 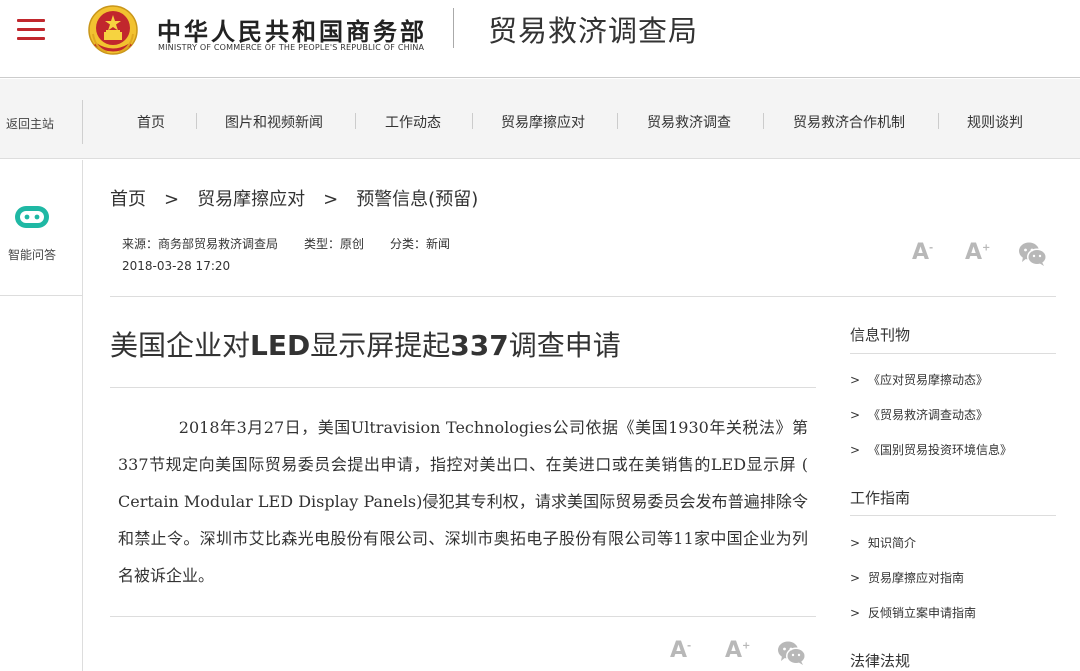 I want to click on sidebar-link: > 《应对贸易摩擦动态》, so click(x=919, y=379).